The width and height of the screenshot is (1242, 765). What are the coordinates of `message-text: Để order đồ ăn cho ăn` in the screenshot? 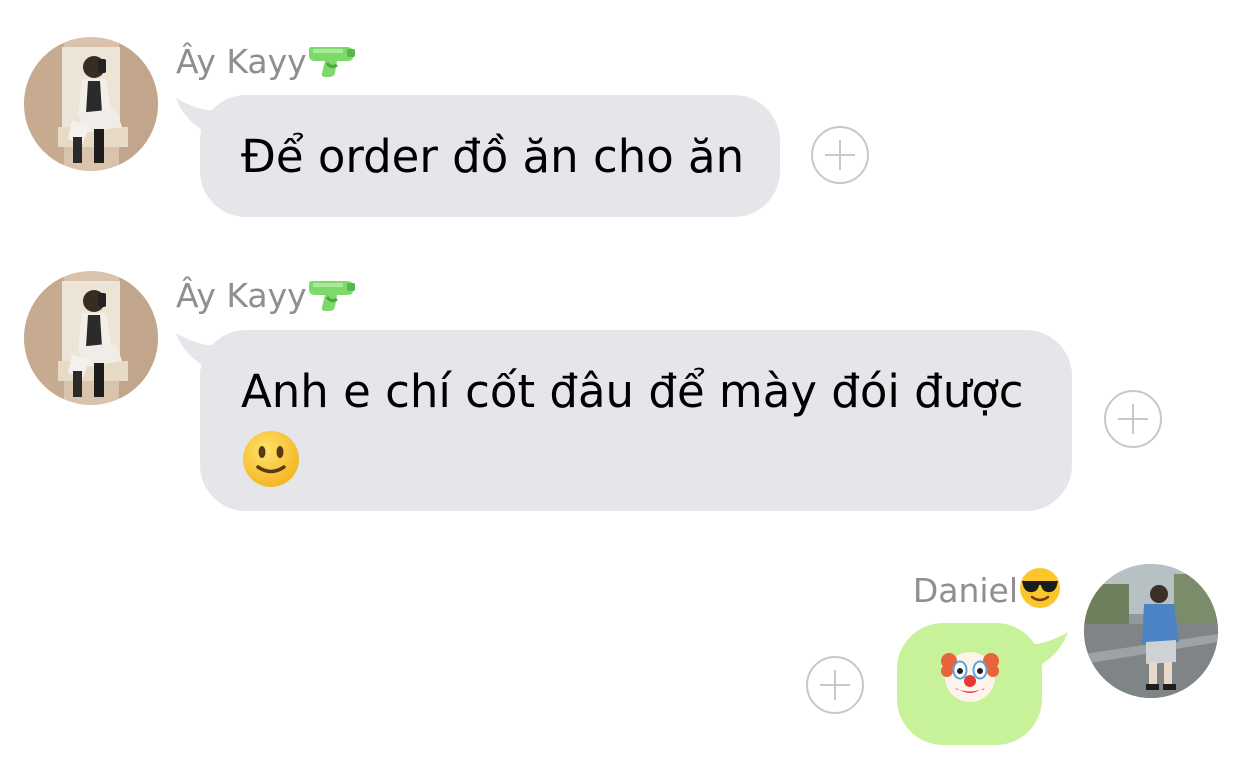 It's located at (493, 156).